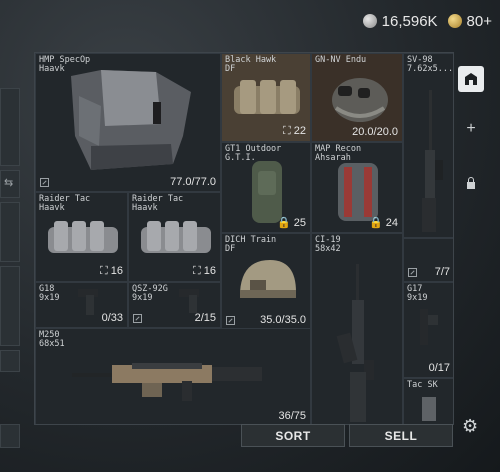 This screenshot has width=500, height=472. I want to click on item-name: G17 9x19, so click(417, 293).